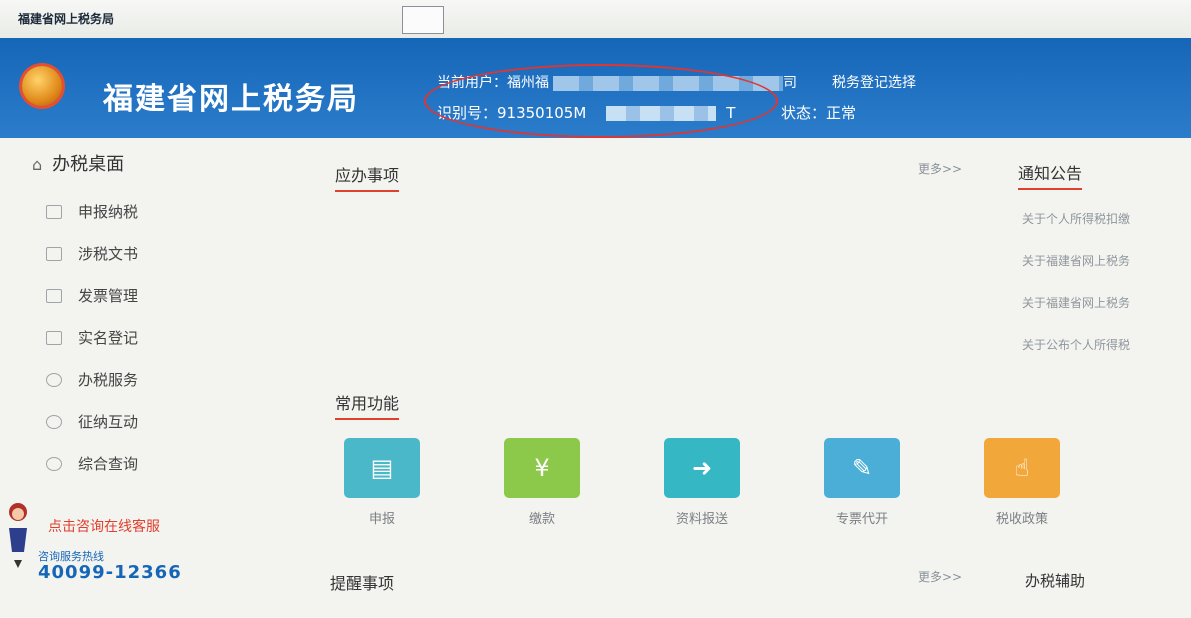 The height and width of the screenshot is (618, 1191). I want to click on red-highlight-circle, so click(601, 101).